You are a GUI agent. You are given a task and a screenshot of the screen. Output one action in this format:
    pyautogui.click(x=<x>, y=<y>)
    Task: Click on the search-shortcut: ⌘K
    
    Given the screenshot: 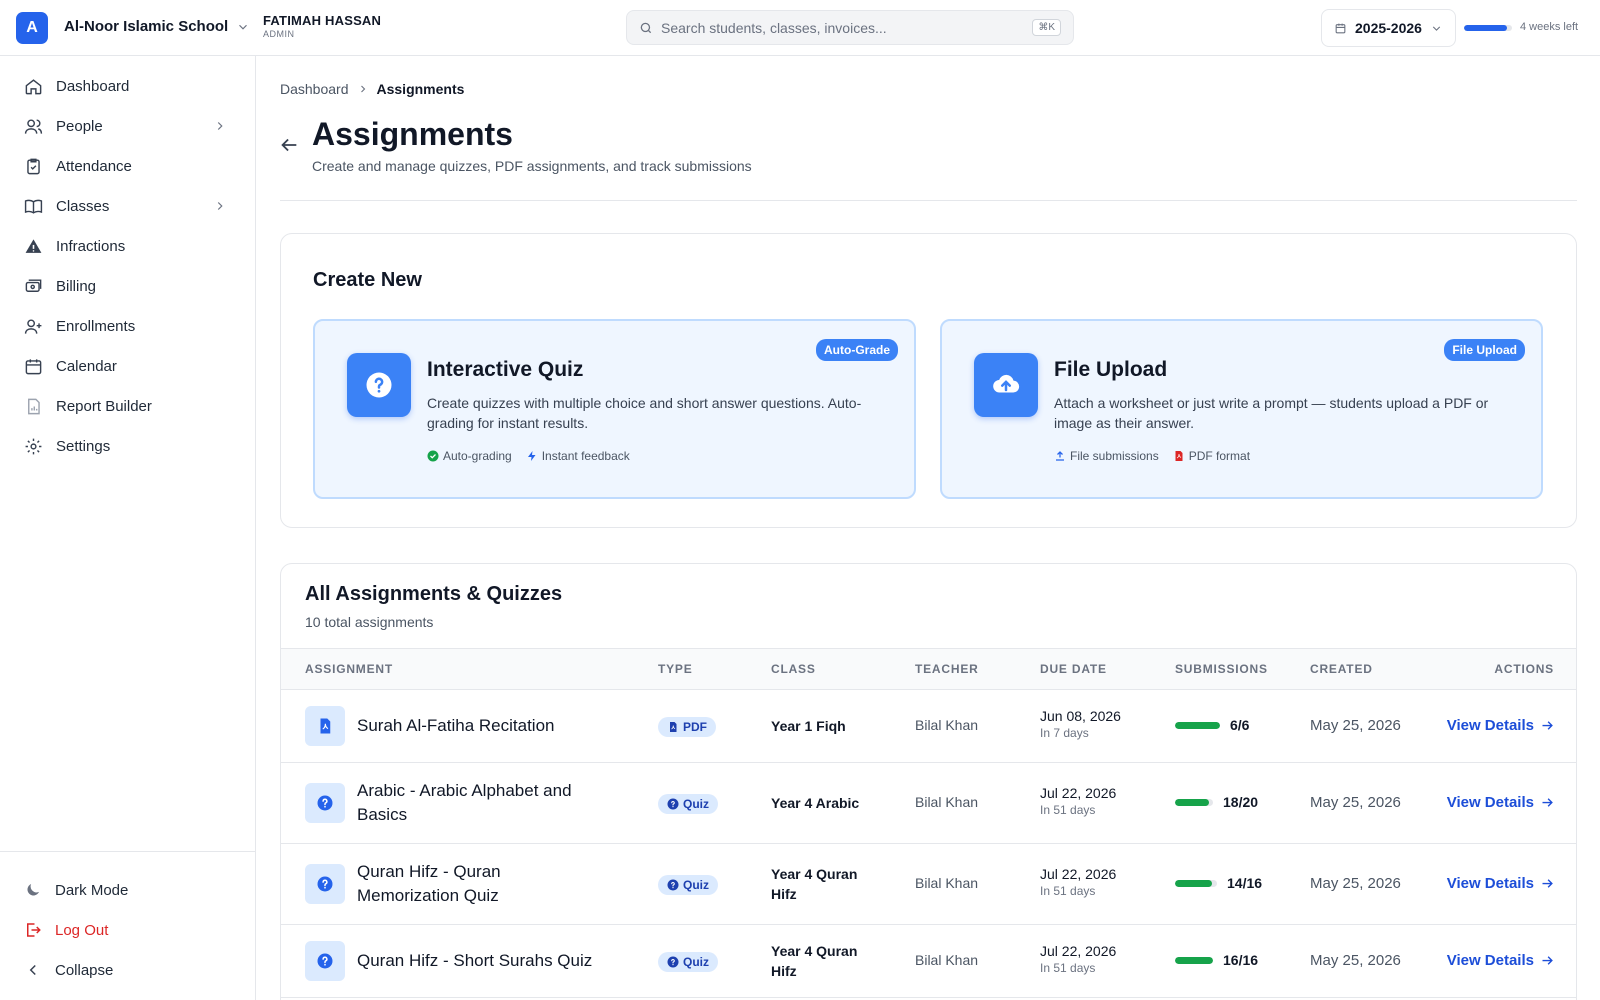 What is the action you would take?
    pyautogui.click(x=1046, y=27)
    